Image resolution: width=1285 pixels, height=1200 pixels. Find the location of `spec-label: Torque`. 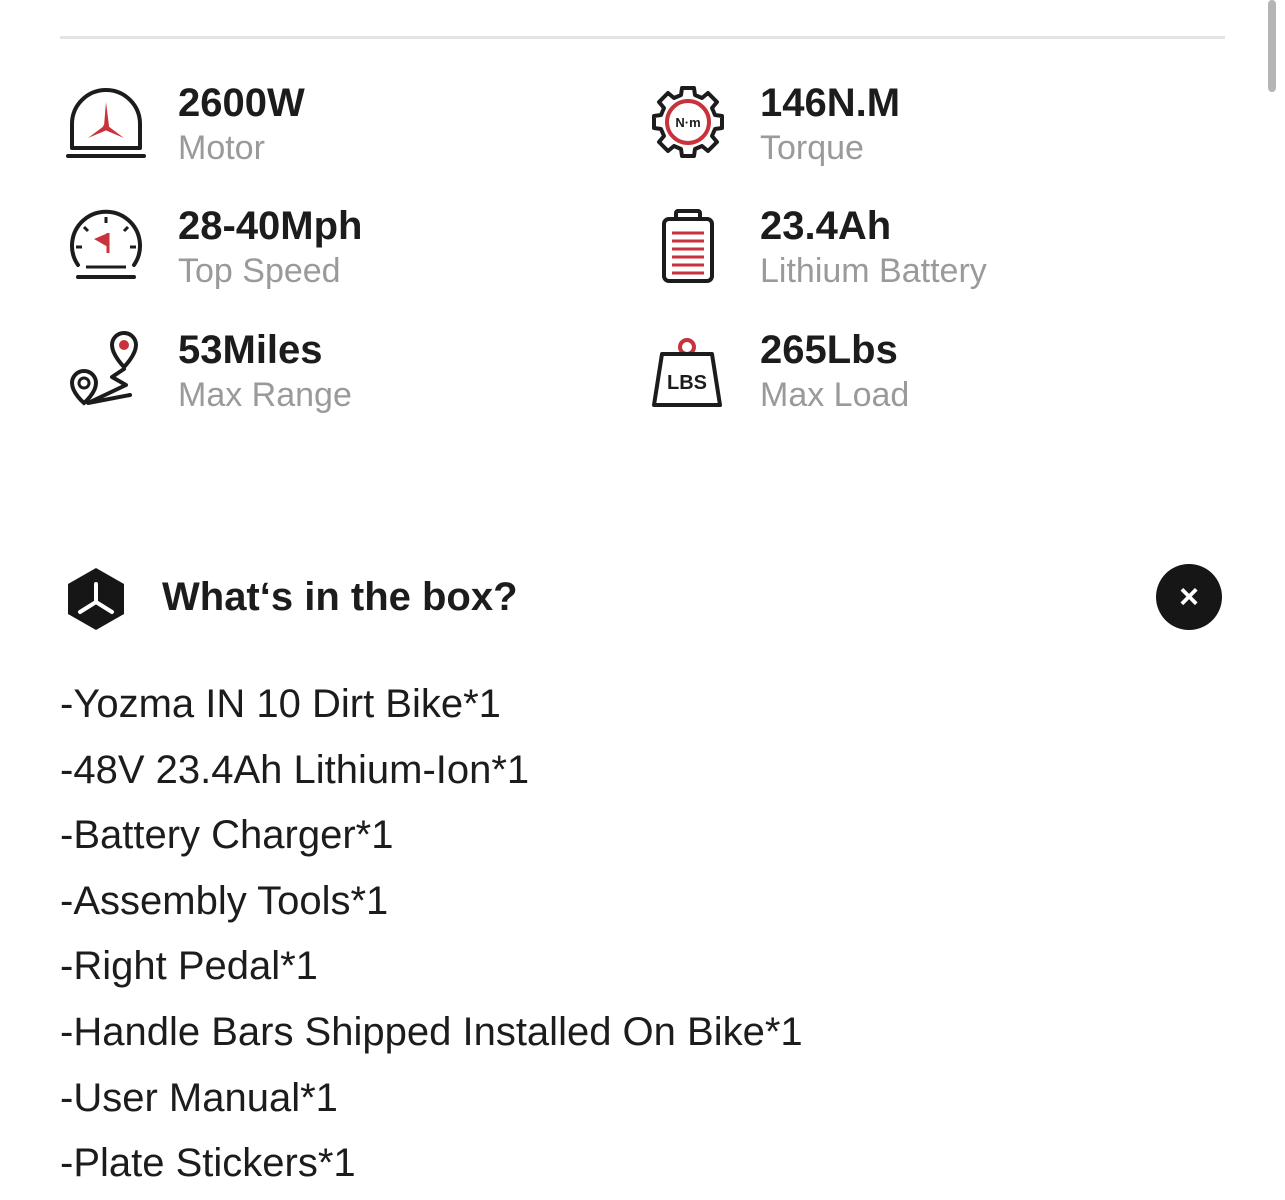

spec-label: Torque is located at coordinates (812, 148).